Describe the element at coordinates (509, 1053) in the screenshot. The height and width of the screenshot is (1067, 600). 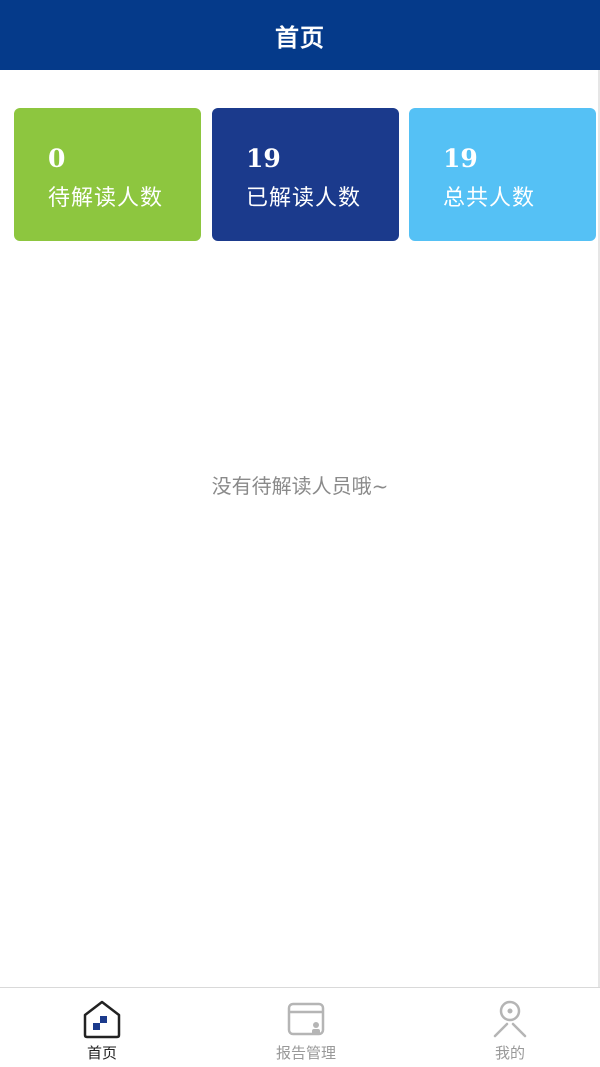
I see `tab-mine-label: 我的` at that location.